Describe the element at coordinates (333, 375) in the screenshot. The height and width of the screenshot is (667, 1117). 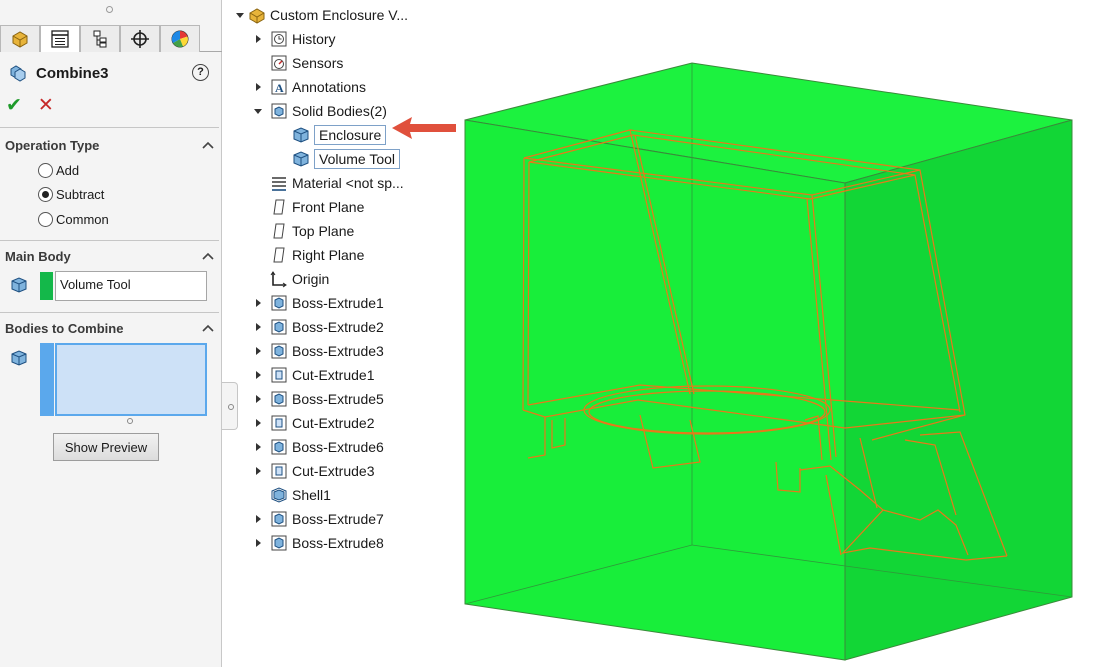
I see `tree-item-label: Cut-Extrude1` at that location.